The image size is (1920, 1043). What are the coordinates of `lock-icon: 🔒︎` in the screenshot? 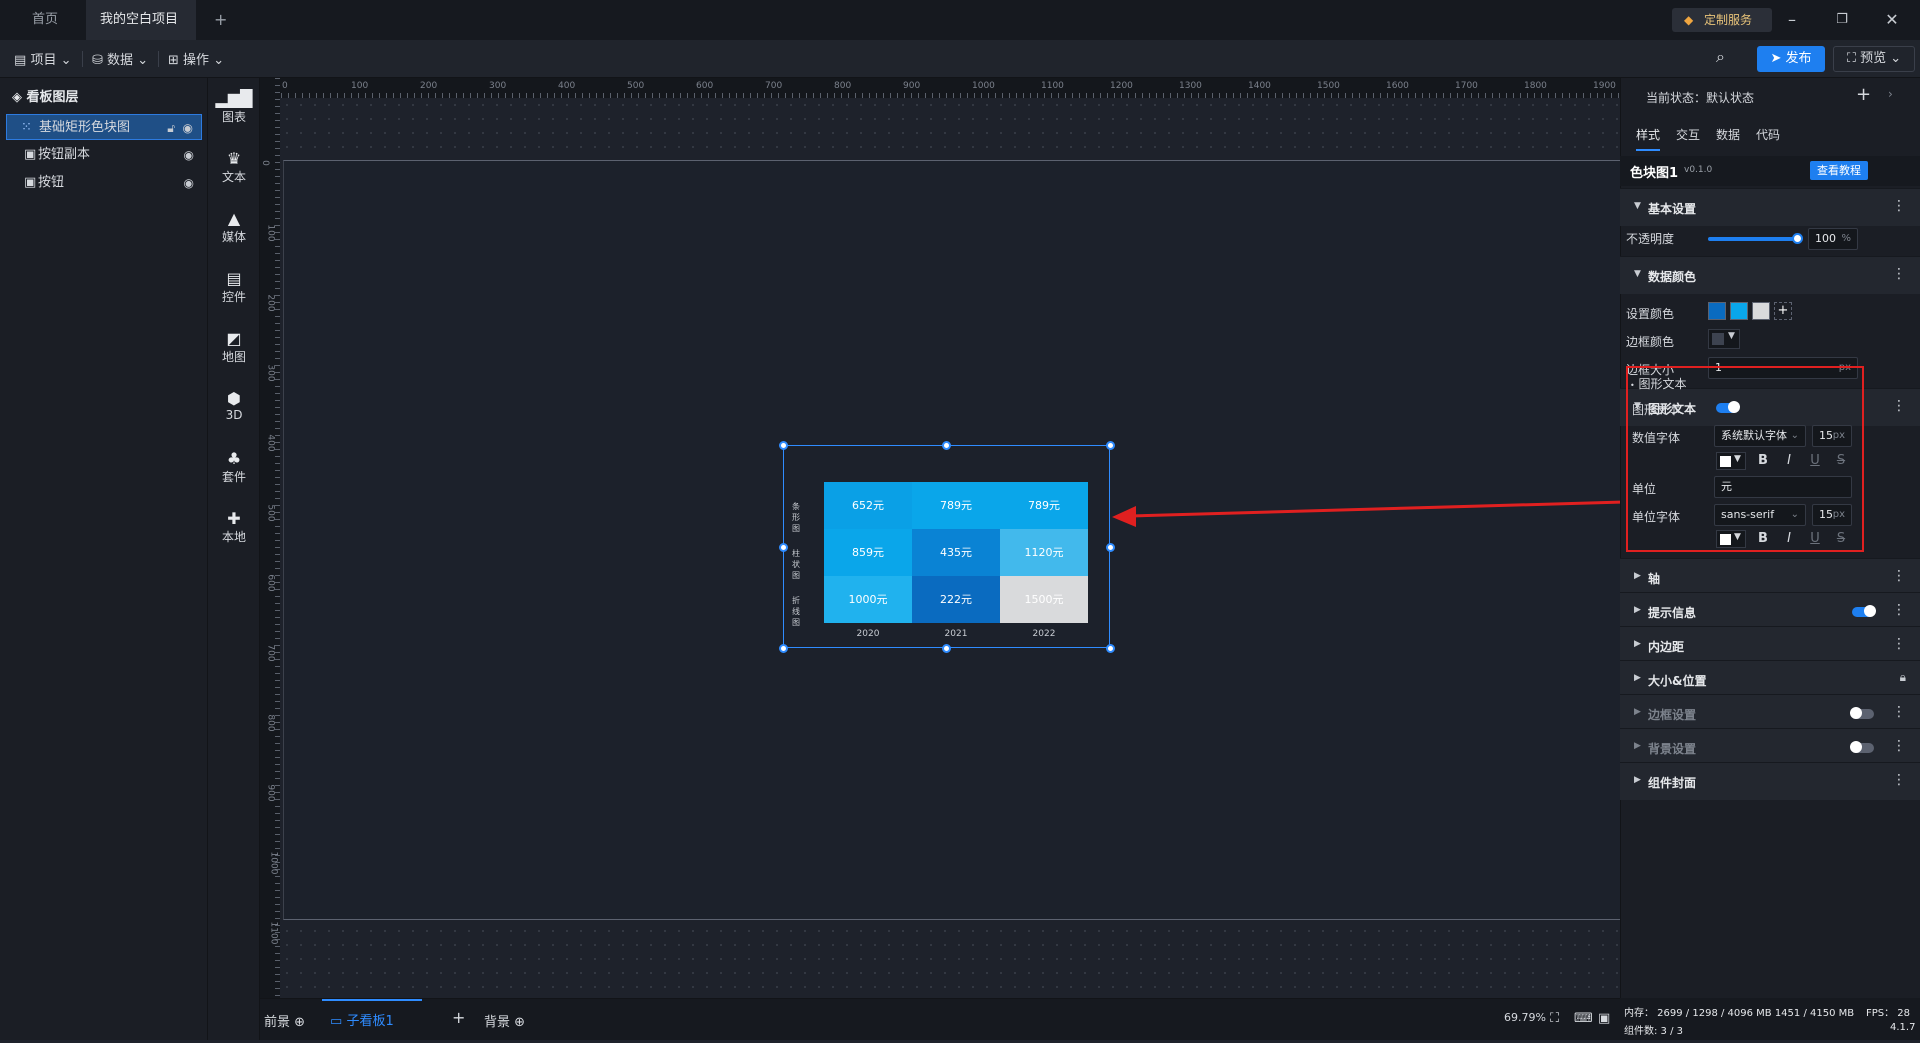 It's located at (1903, 677).